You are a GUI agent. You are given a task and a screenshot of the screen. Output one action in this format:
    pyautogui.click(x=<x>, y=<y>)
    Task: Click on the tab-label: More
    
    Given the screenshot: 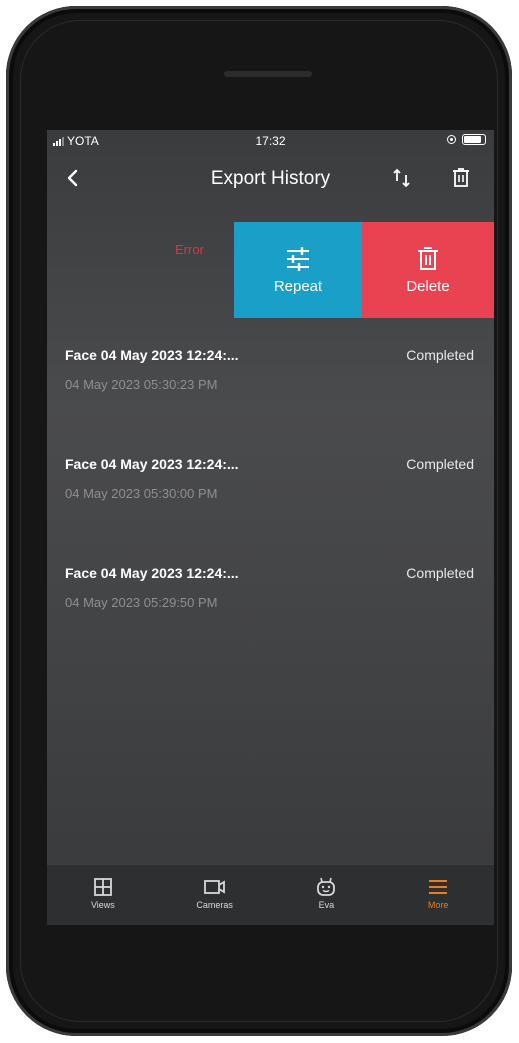 What is the action you would take?
    pyautogui.click(x=438, y=905)
    